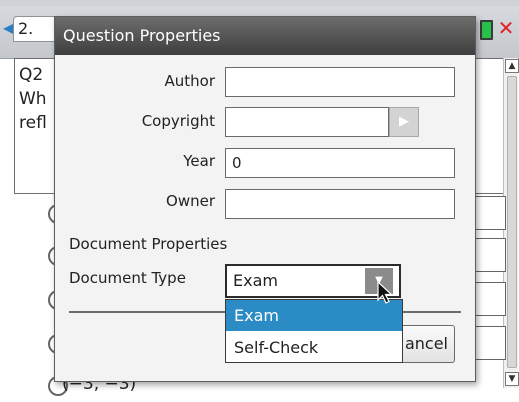  I want to click on copyright-label: Copyright, so click(178, 121).